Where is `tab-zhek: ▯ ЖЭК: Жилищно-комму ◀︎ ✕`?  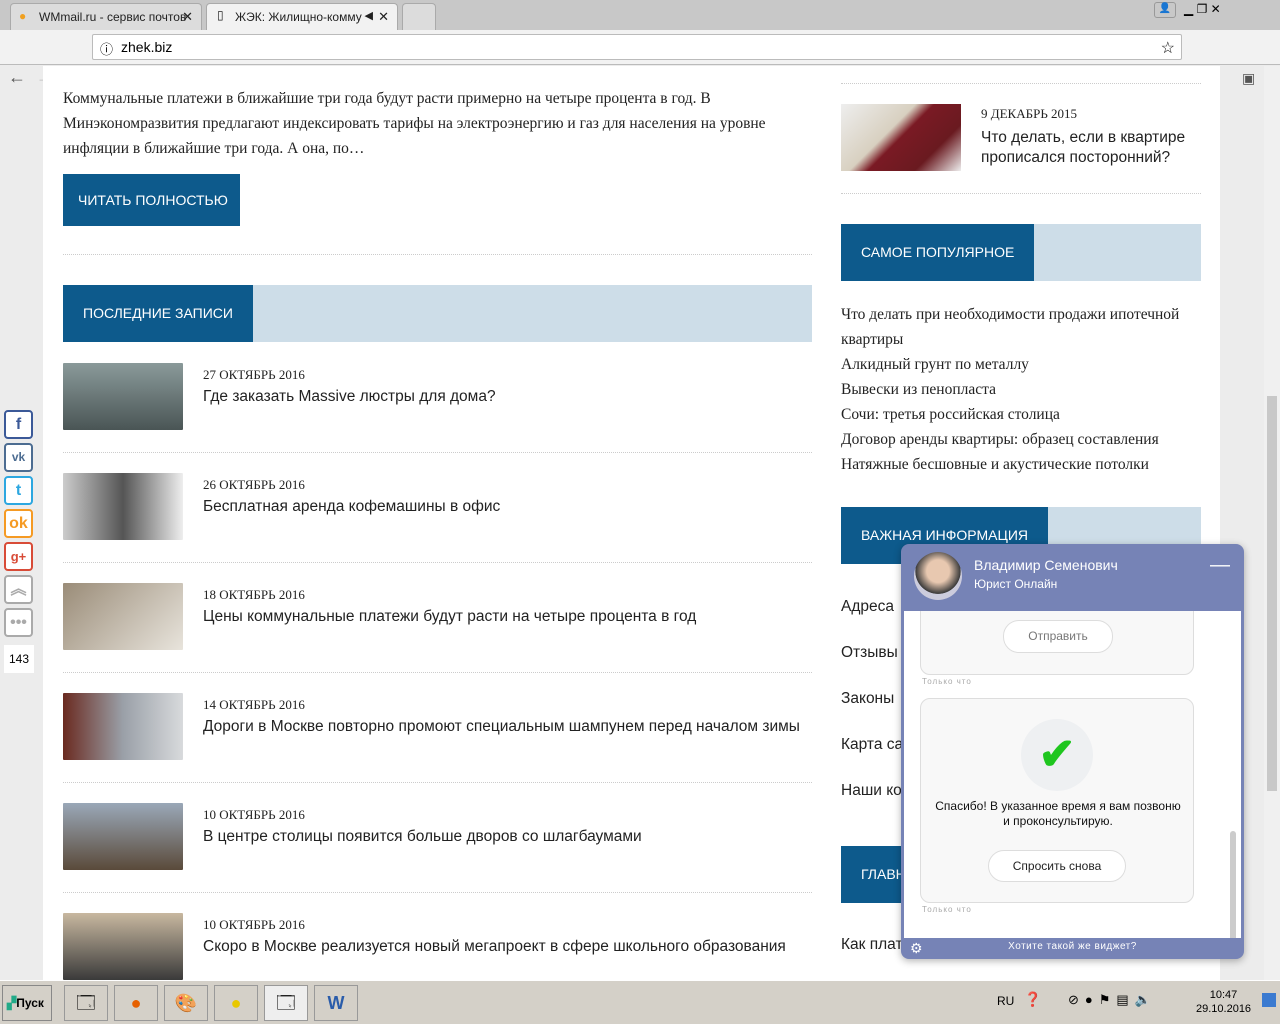
tab-zhek: ▯ ЖЭК: Жилищно-комму ◀︎ ✕ is located at coordinates (302, 16).